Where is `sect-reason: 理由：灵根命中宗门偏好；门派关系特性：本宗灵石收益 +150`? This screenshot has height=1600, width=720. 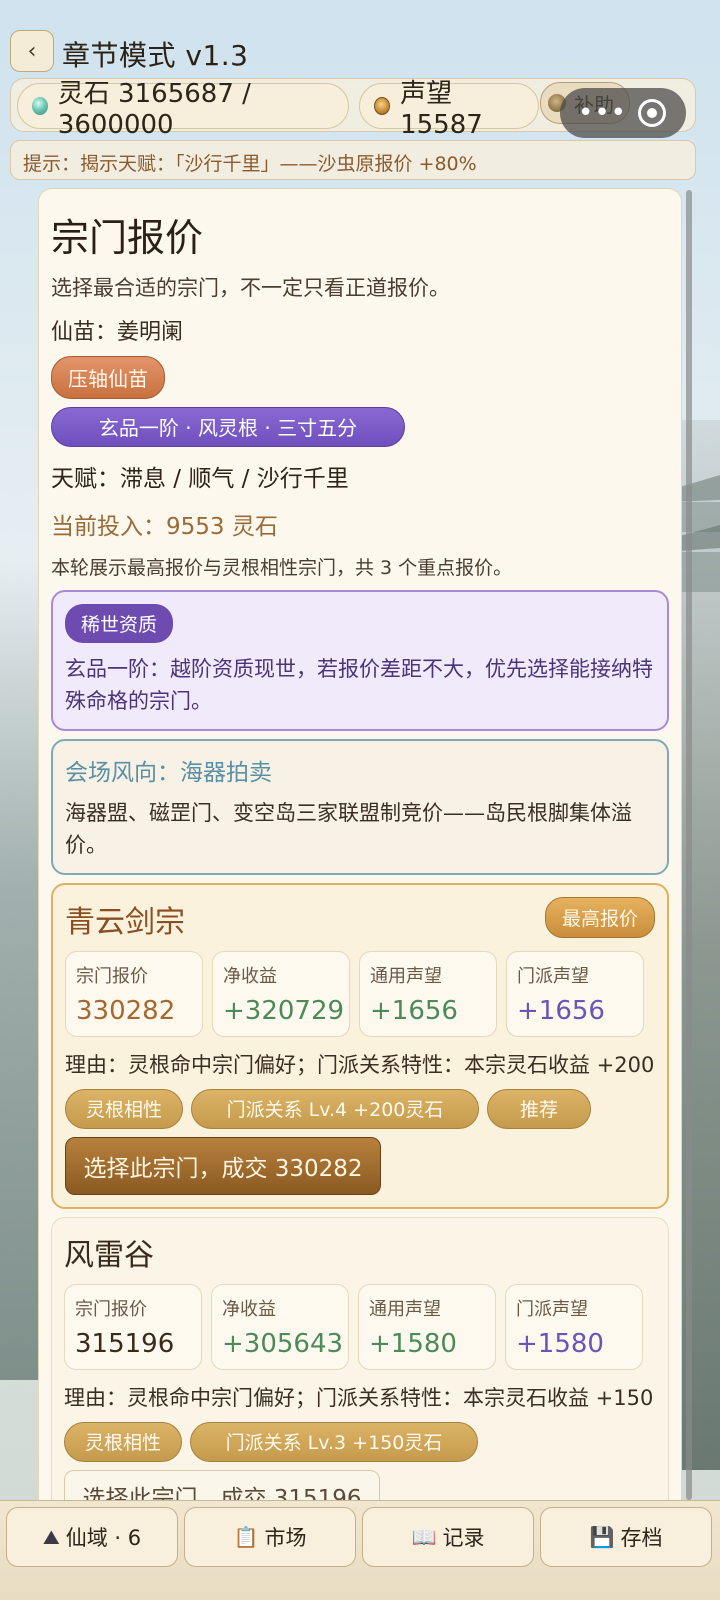
sect-reason: 理由：灵根命中宗门偏好；门派关系特性：本宗灵石收益 +150 is located at coordinates (359, 1398).